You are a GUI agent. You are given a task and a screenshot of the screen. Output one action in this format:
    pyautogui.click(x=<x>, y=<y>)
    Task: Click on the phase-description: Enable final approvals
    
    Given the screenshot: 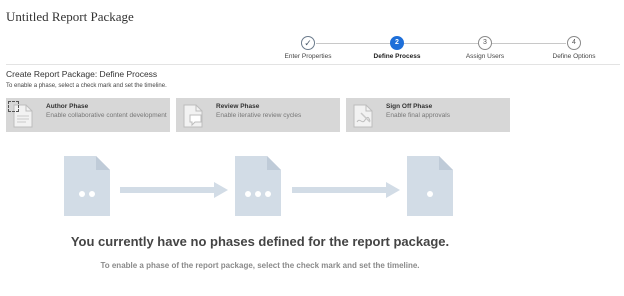 What is the action you would take?
    pyautogui.click(x=418, y=115)
    